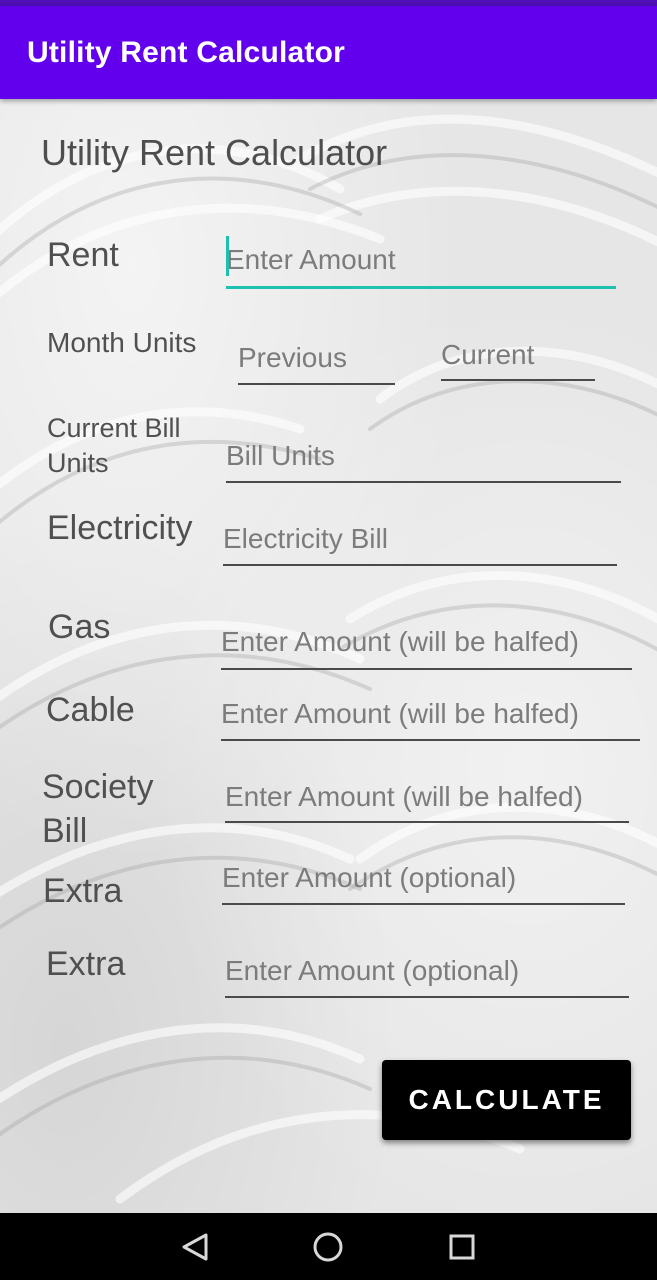 Image resolution: width=657 pixels, height=1280 pixels. I want to click on text-cursor, so click(227, 256).